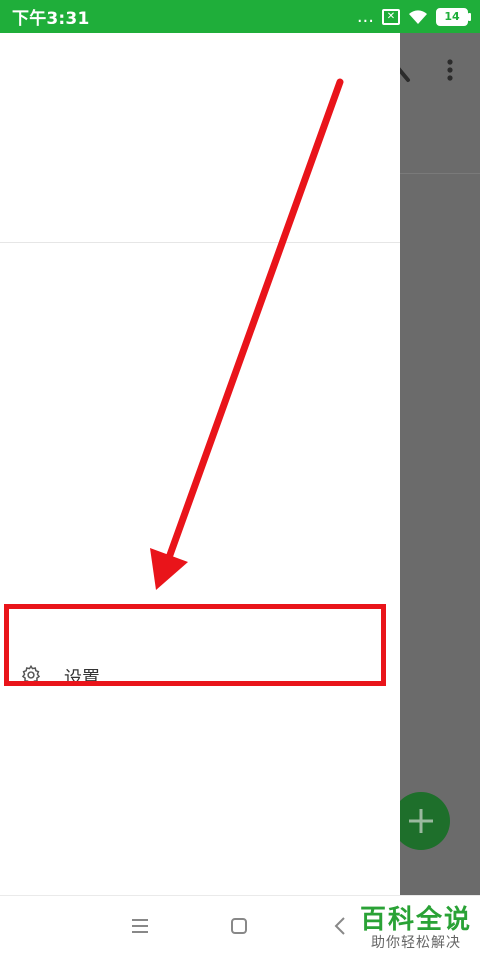  What do you see at coordinates (440, 173) in the screenshot?
I see `app-divider` at bounding box center [440, 173].